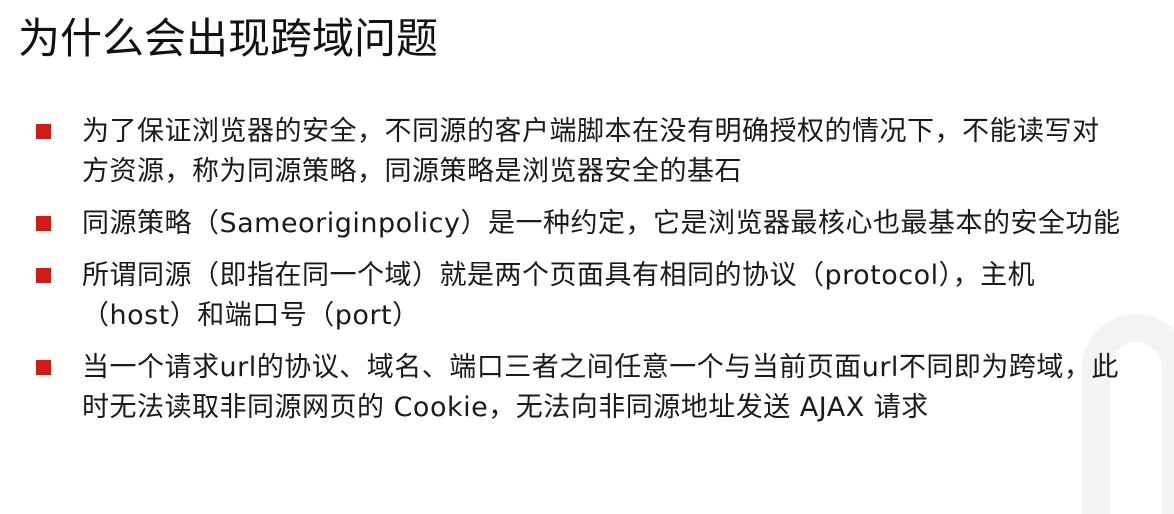 The height and width of the screenshot is (514, 1174). Describe the element at coordinates (228, 38) in the screenshot. I see `slide-title: 为什么会出现跨域问题` at that location.